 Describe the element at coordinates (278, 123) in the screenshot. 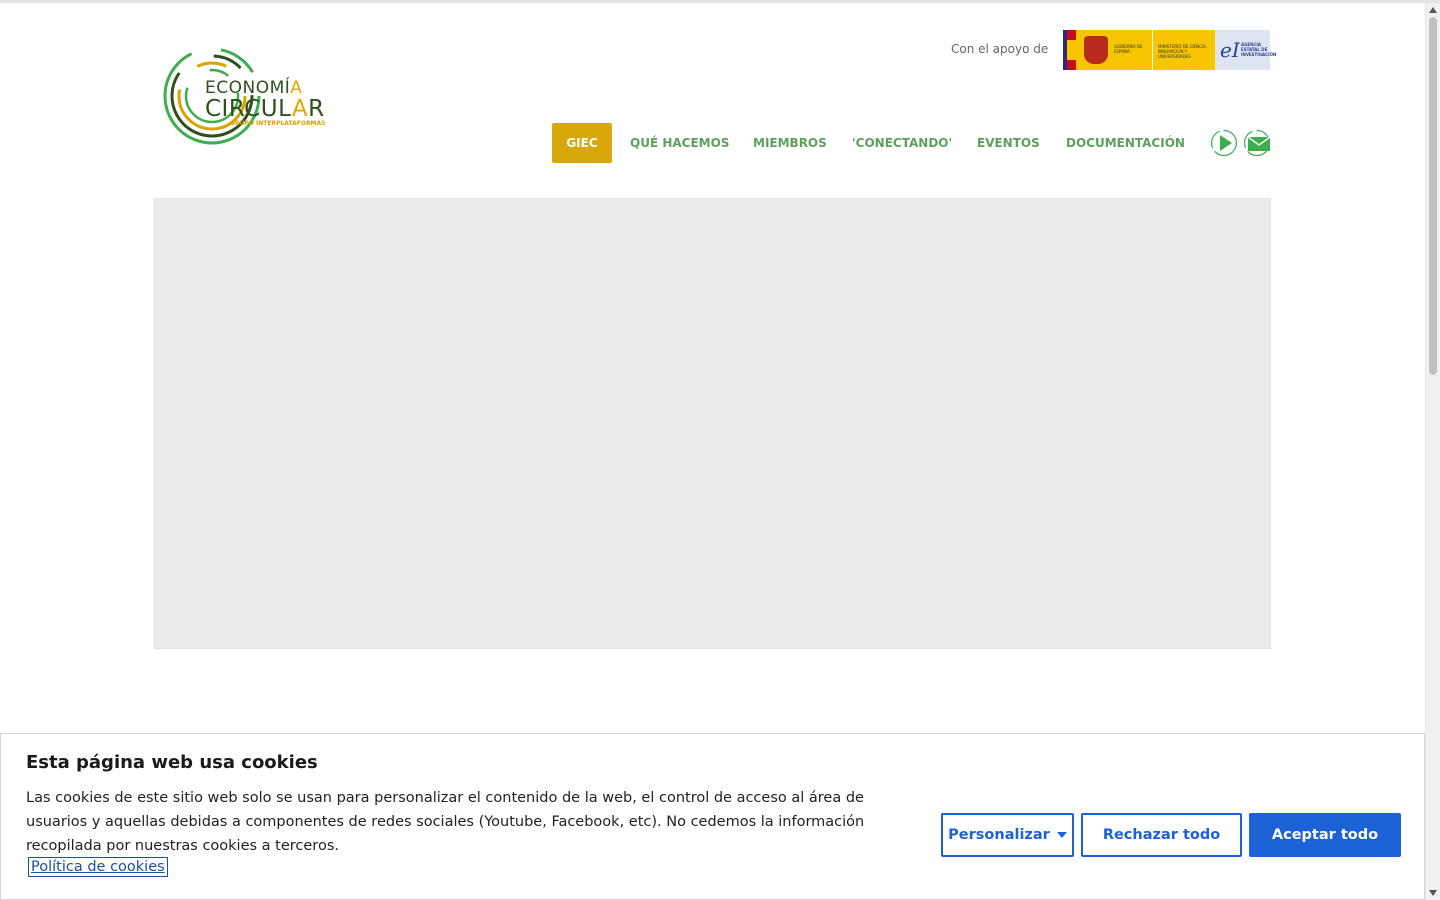

I see `logo-tagline: GRUPO INTERPLATAFORMAS` at that location.